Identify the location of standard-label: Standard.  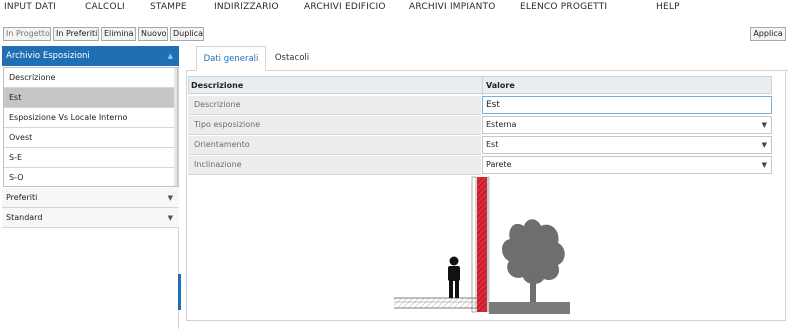
(24, 217).